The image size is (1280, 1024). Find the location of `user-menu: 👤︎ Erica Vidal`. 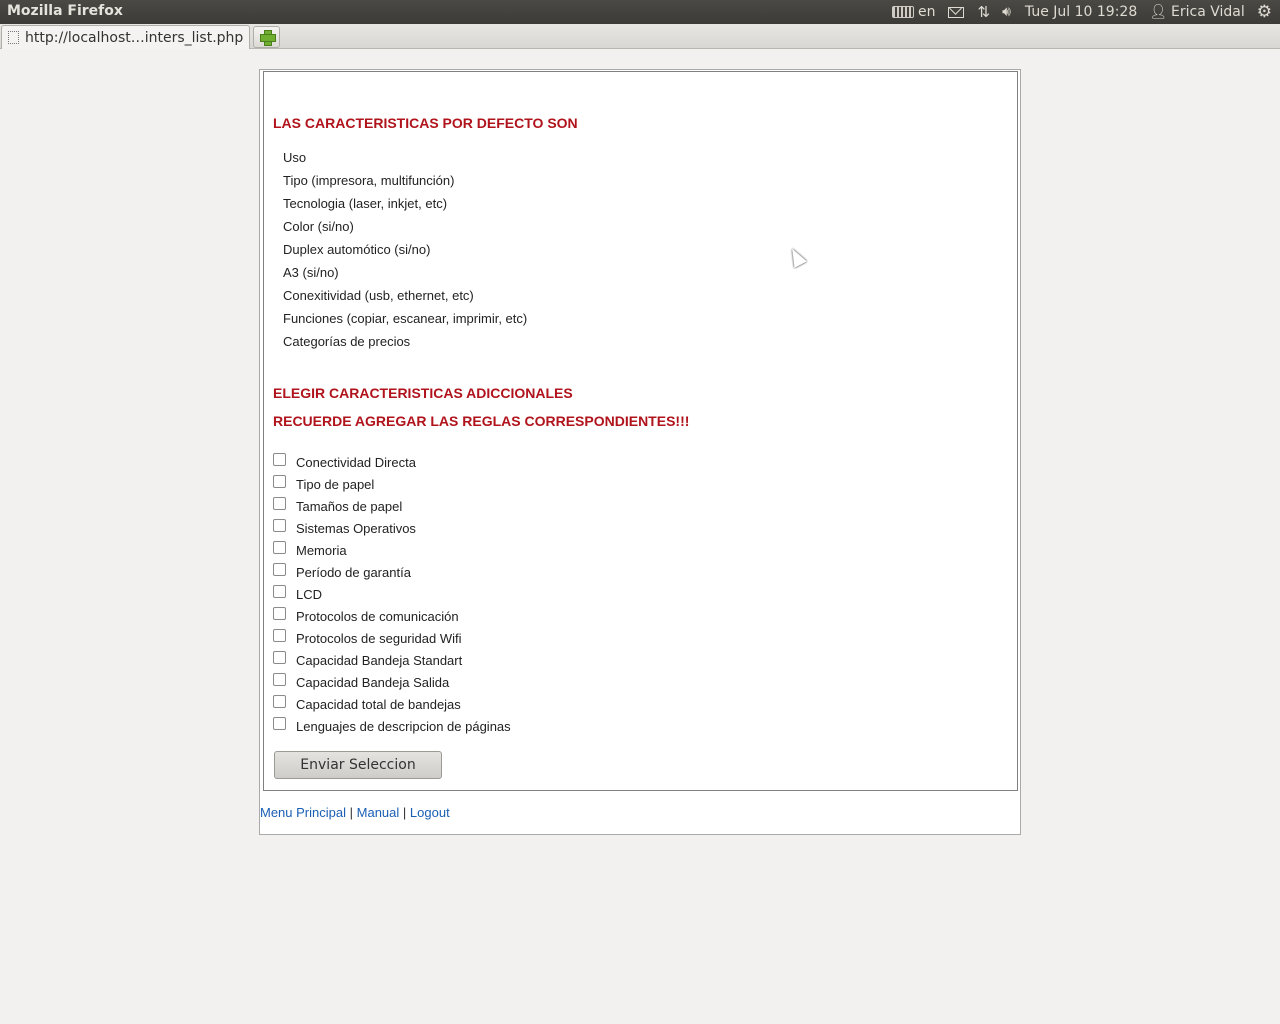

user-menu: 👤︎ Erica Vidal is located at coordinates (1203, 12).